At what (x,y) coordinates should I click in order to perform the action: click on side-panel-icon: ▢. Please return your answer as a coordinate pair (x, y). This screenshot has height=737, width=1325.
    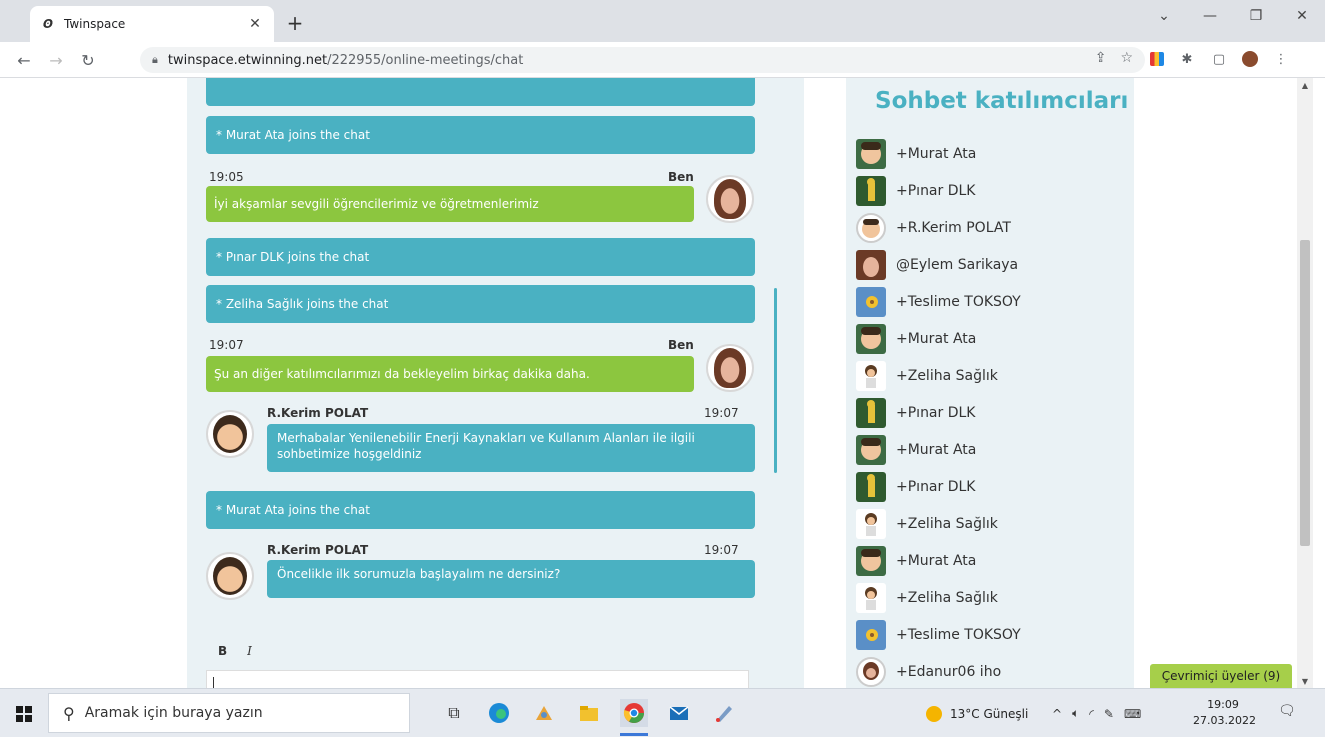
    Looking at the image, I should click on (1219, 59).